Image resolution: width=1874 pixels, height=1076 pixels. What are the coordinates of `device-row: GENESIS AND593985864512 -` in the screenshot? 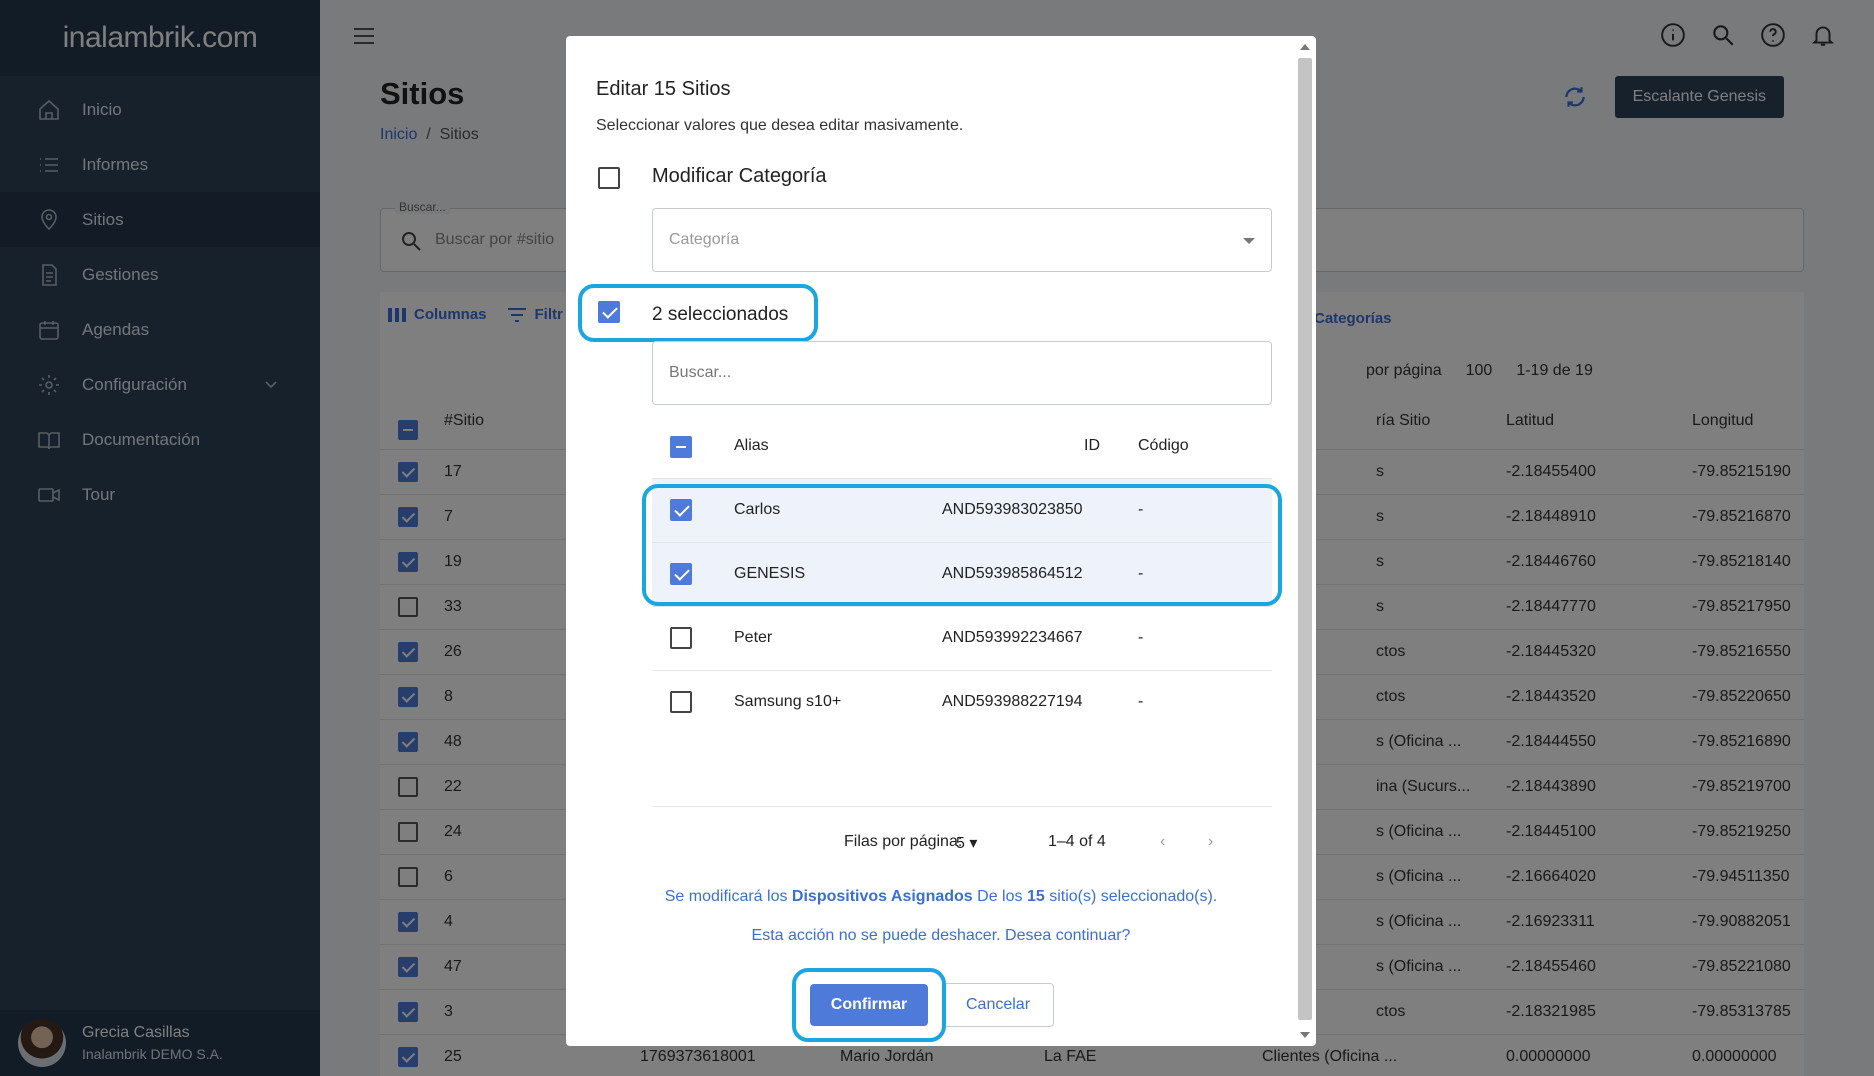 It's located at (962, 574).